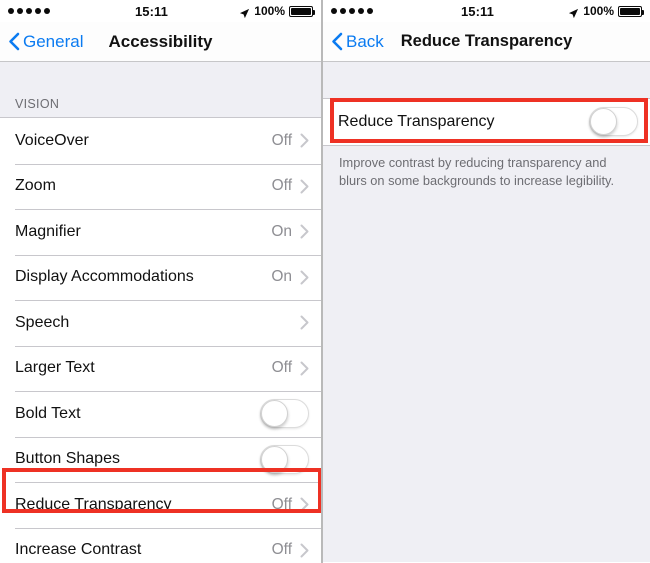  Describe the element at coordinates (55, 368) in the screenshot. I see `row-label: Larger Text` at that location.